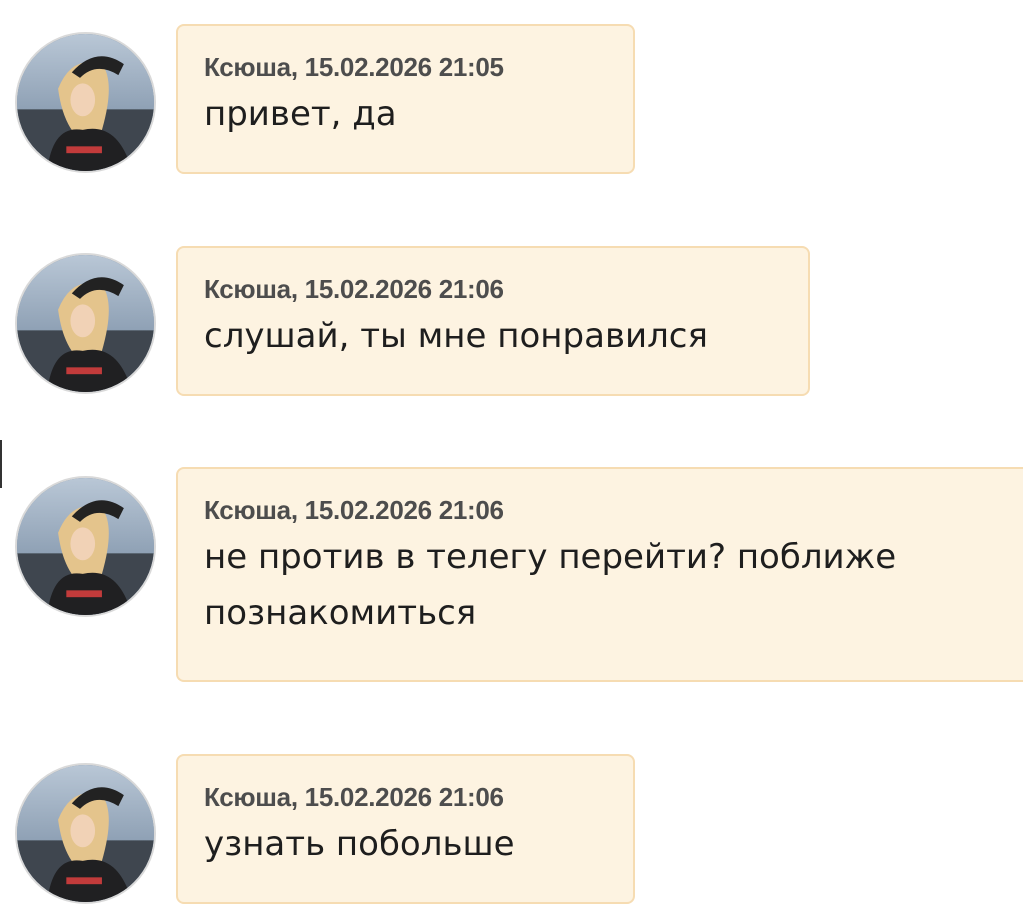  What do you see at coordinates (1, 464) in the screenshot?
I see `edge-scroll-mark` at bounding box center [1, 464].